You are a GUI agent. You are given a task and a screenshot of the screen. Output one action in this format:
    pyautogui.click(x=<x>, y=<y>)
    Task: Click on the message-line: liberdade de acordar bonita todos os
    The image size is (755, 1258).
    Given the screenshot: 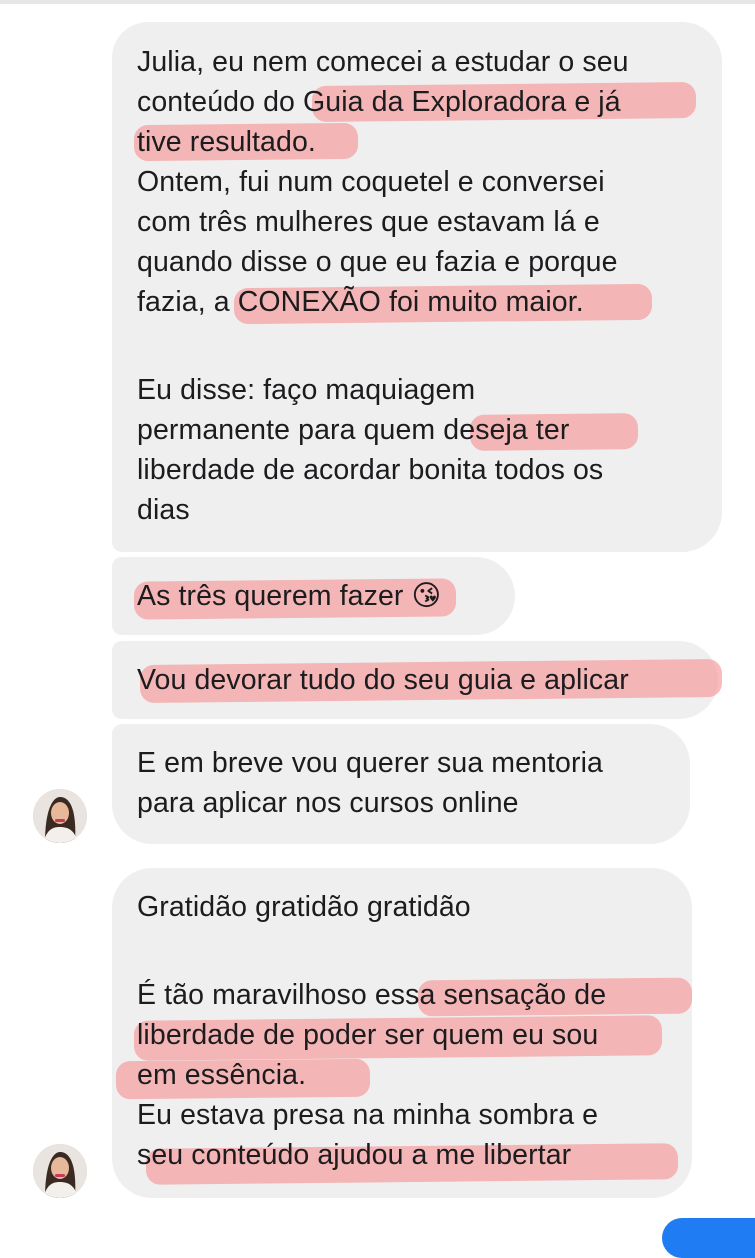 What is the action you would take?
    pyautogui.click(x=370, y=470)
    